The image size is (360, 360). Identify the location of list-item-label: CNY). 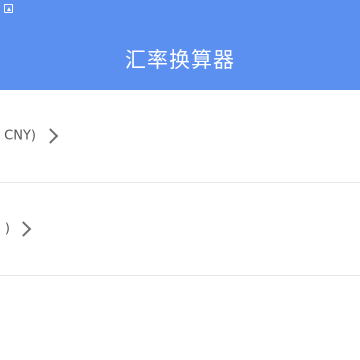
(20, 136).